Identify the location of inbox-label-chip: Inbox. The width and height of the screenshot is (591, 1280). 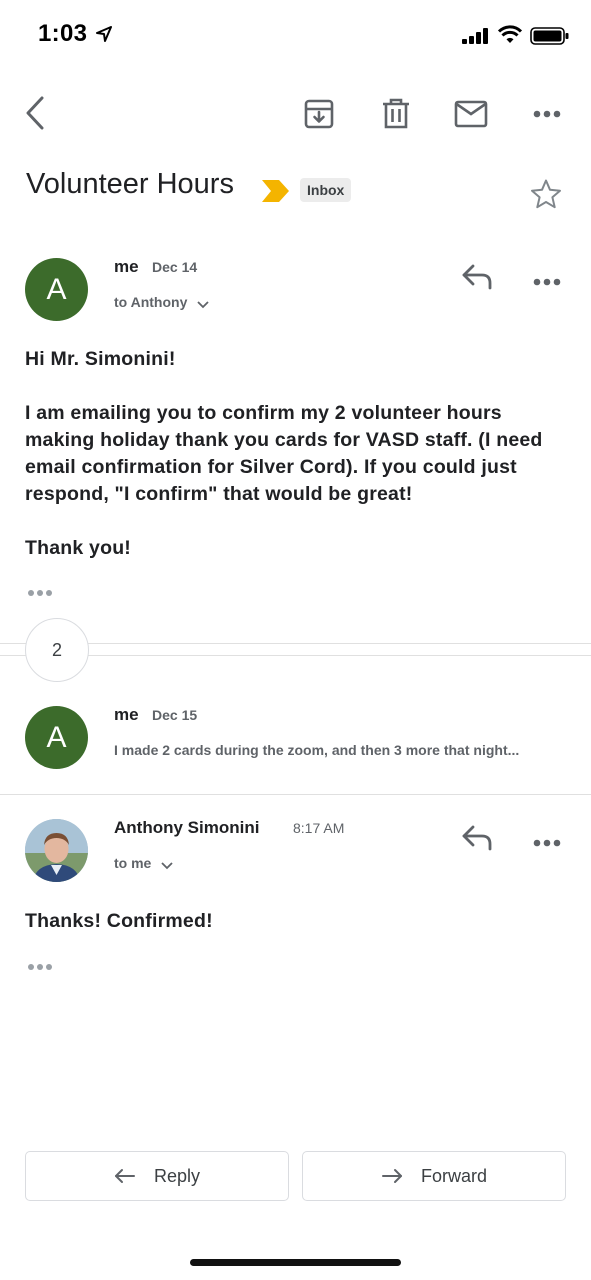
(326, 190).